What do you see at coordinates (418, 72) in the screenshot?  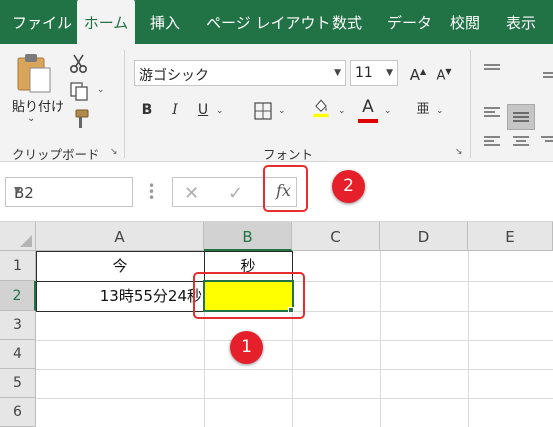 I see `increase-font-size-button: A▲` at bounding box center [418, 72].